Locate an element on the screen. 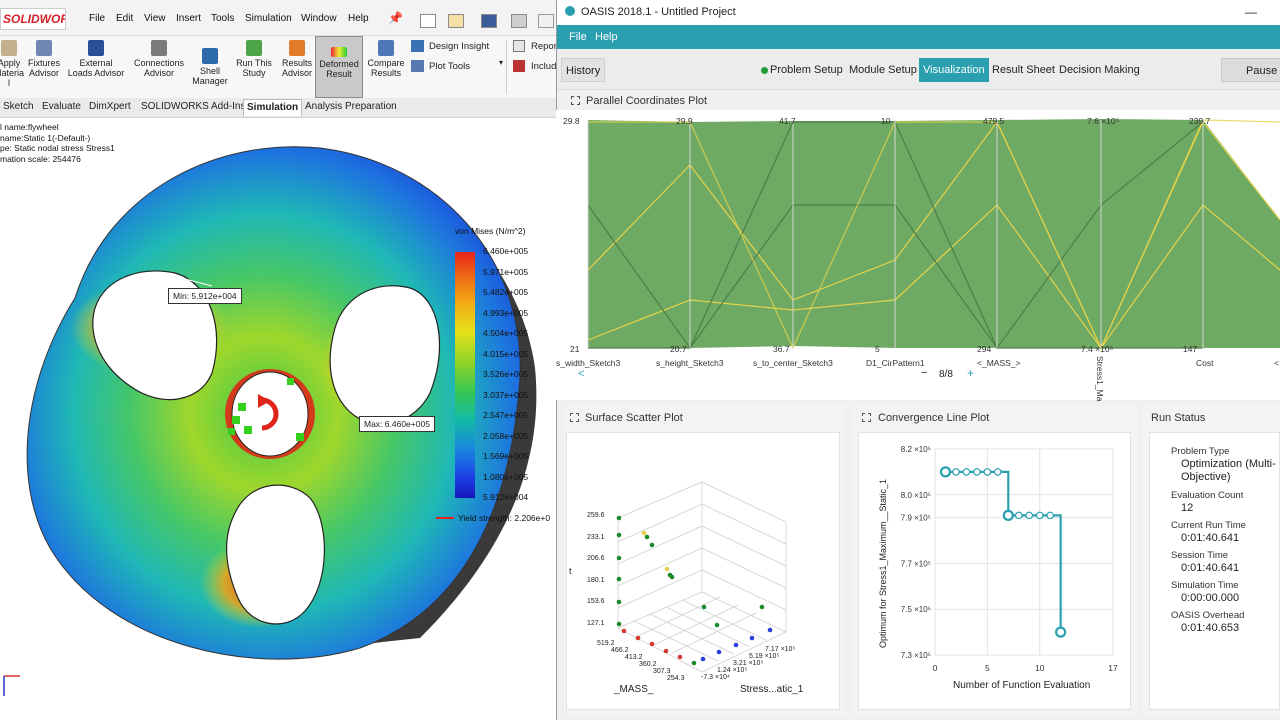  open-icon is located at coordinates (456, 21).